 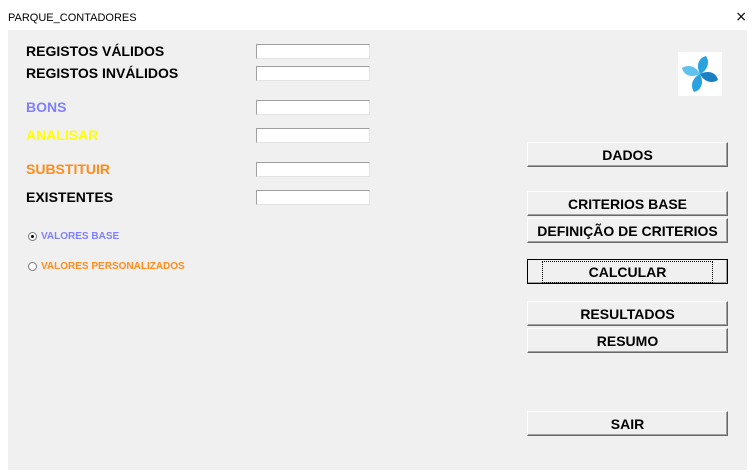 What do you see at coordinates (113, 266) in the screenshot?
I see `valores-personalizados-label: VALORES PERSONALIZADOS` at bounding box center [113, 266].